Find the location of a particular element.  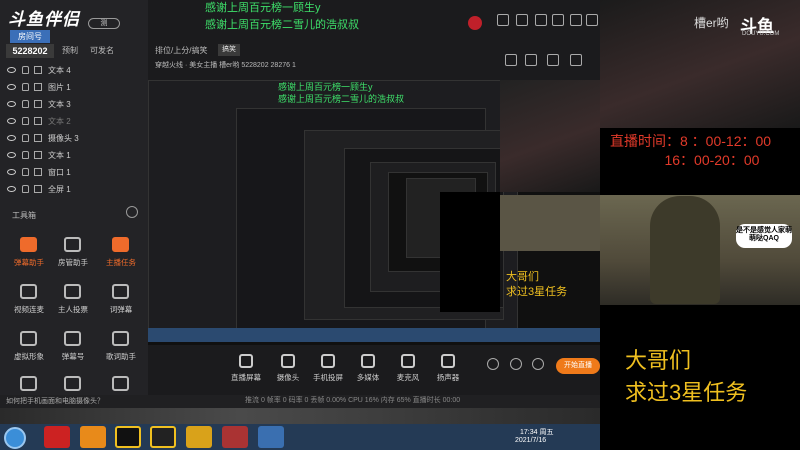

toolbar-icon is located at coordinates (328, 361).